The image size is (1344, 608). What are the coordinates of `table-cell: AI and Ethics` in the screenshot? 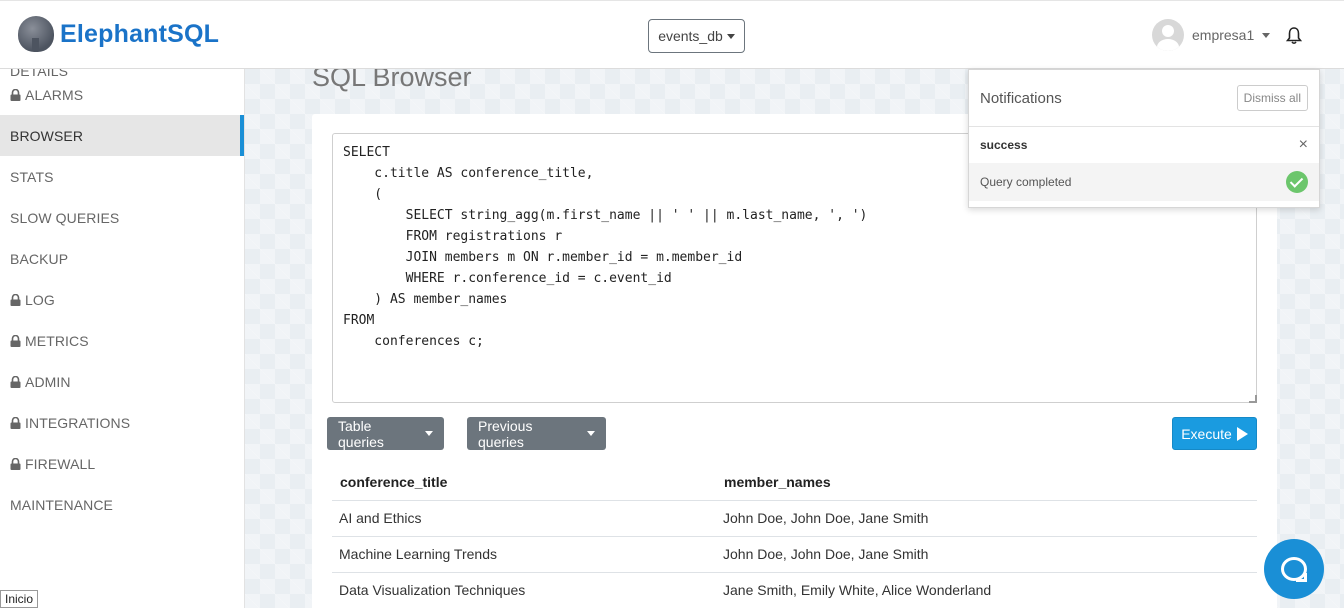 It's located at (524, 518).